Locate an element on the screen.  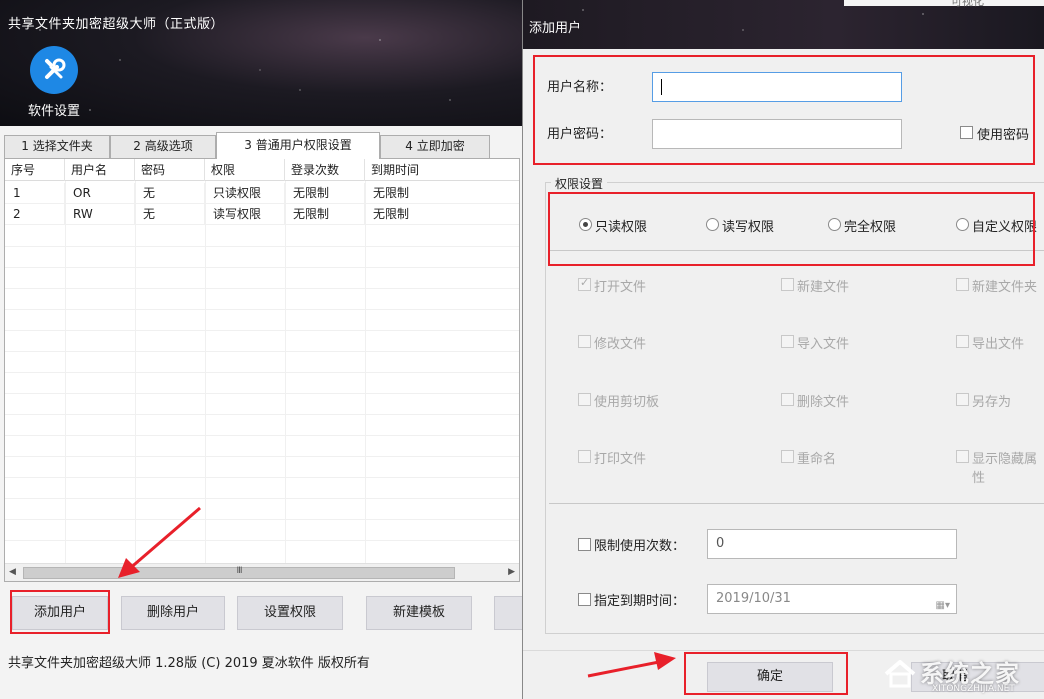
tab-user-permissions: 3 普通用户权限设置 is located at coordinates (298, 145).